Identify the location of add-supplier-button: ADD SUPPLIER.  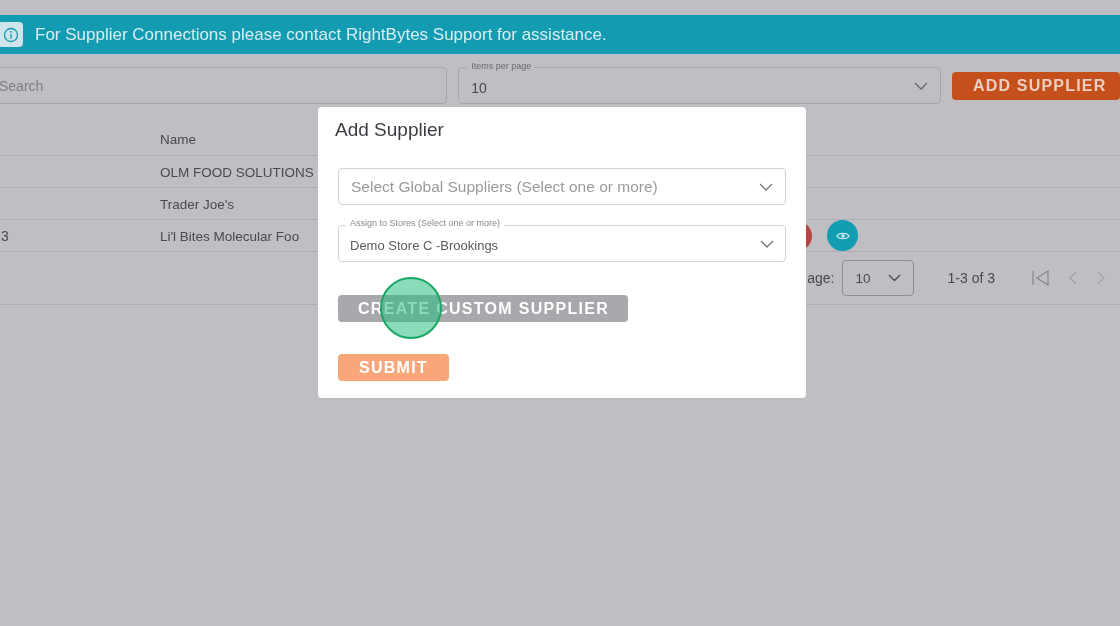
(1035, 86).